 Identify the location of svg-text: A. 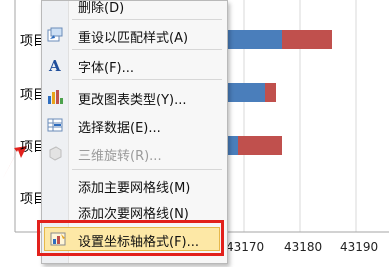
(54, 65).